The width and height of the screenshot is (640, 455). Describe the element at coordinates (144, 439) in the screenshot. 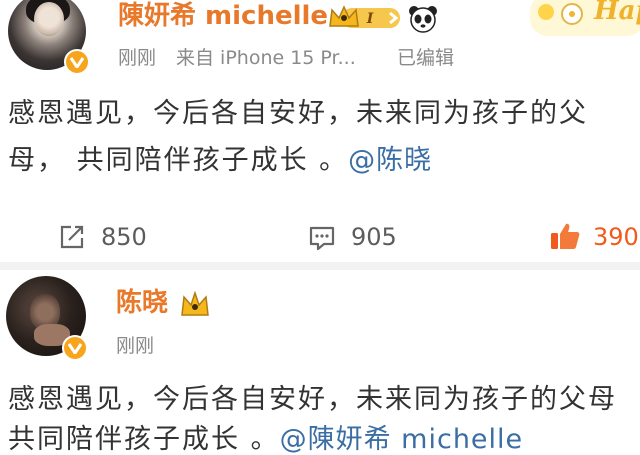

I see `post-text-segment: 共同陪伴孩子成长 。` at that location.